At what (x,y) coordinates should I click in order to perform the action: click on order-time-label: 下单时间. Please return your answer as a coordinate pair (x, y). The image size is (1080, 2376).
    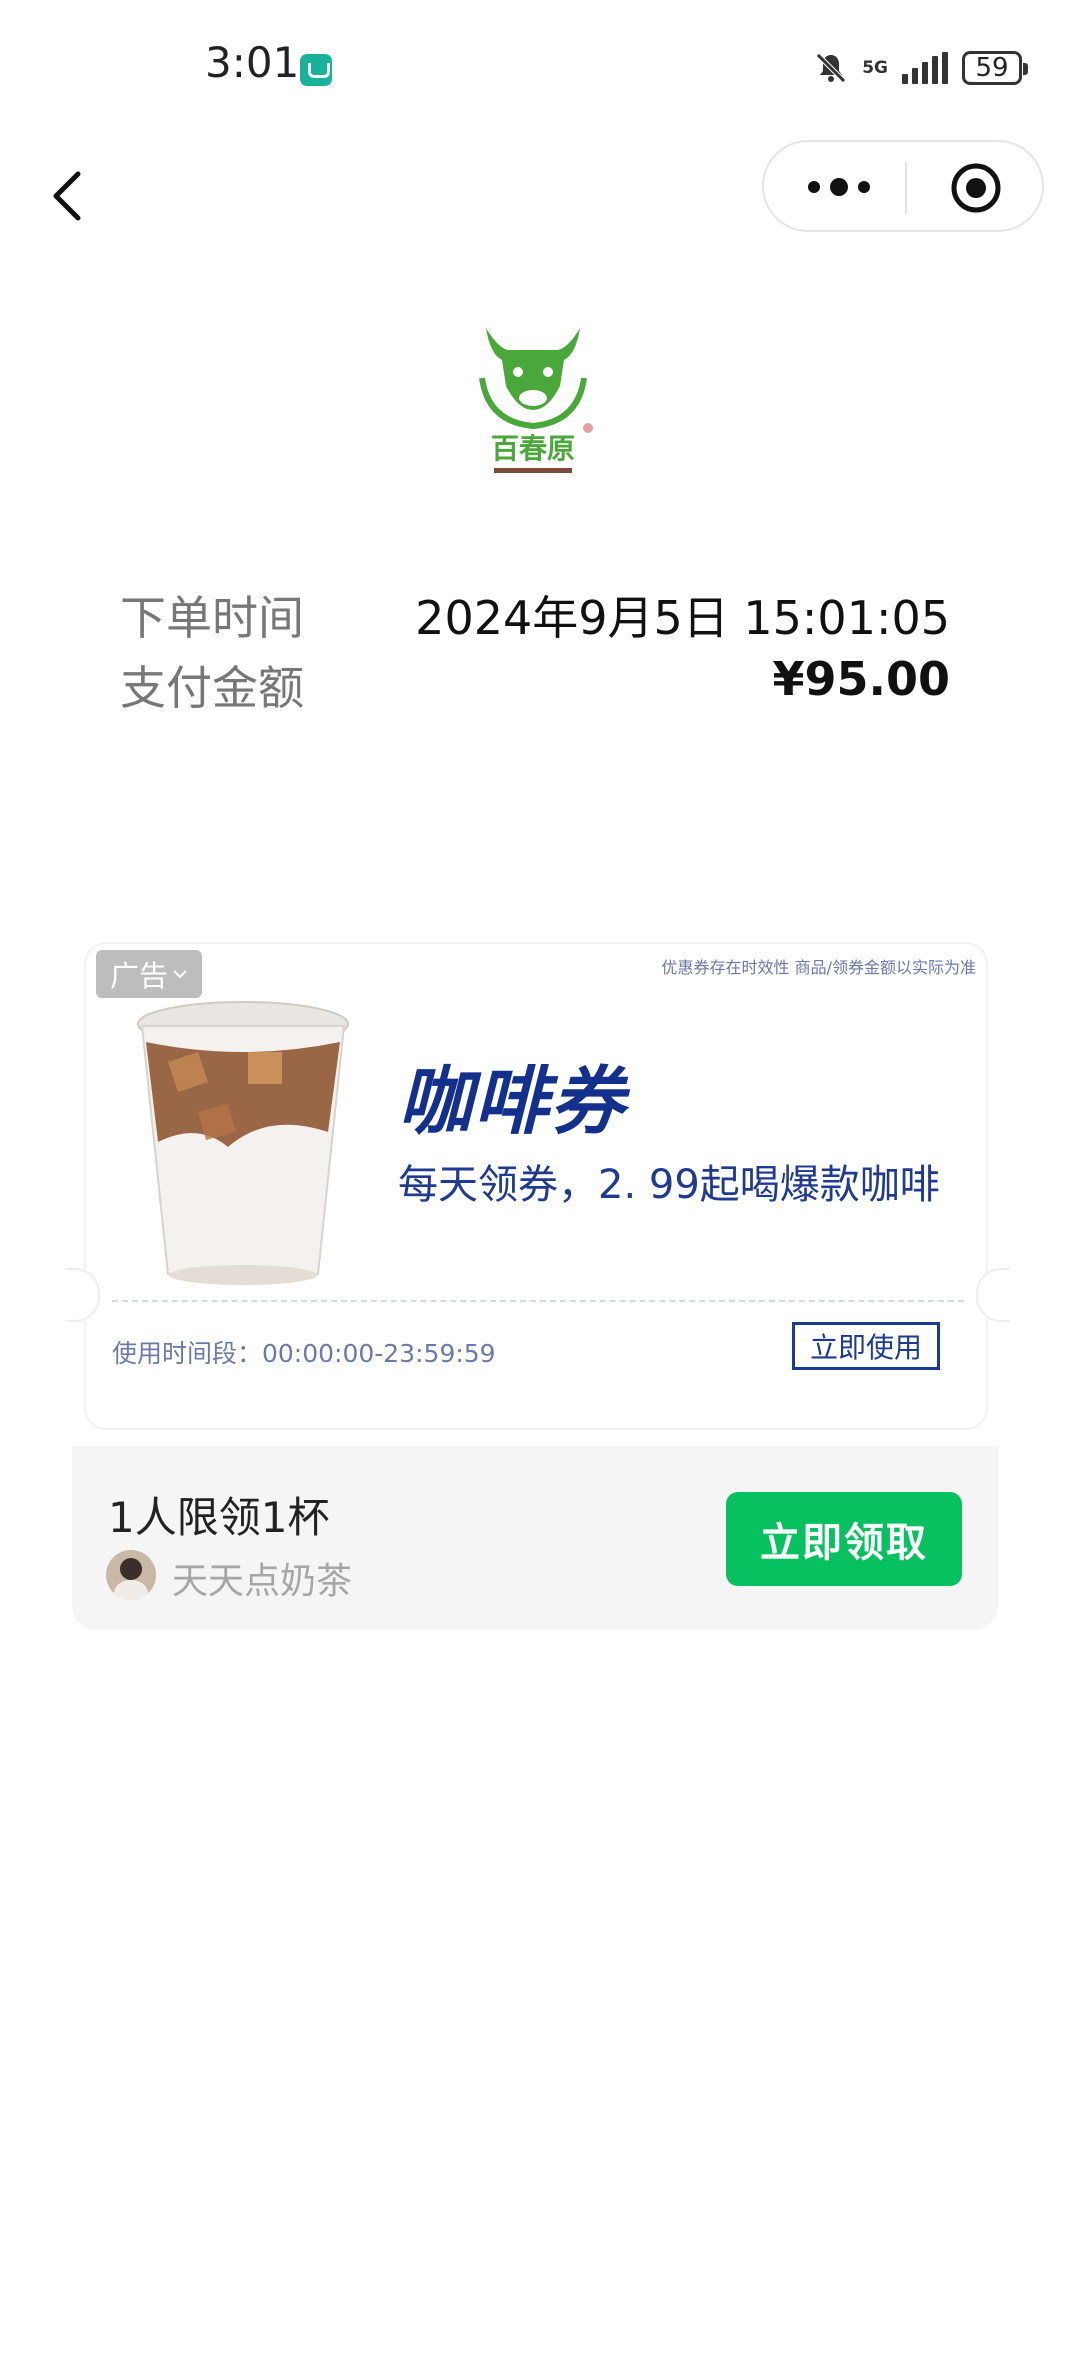
    Looking at the image, I should click on (212, 618).